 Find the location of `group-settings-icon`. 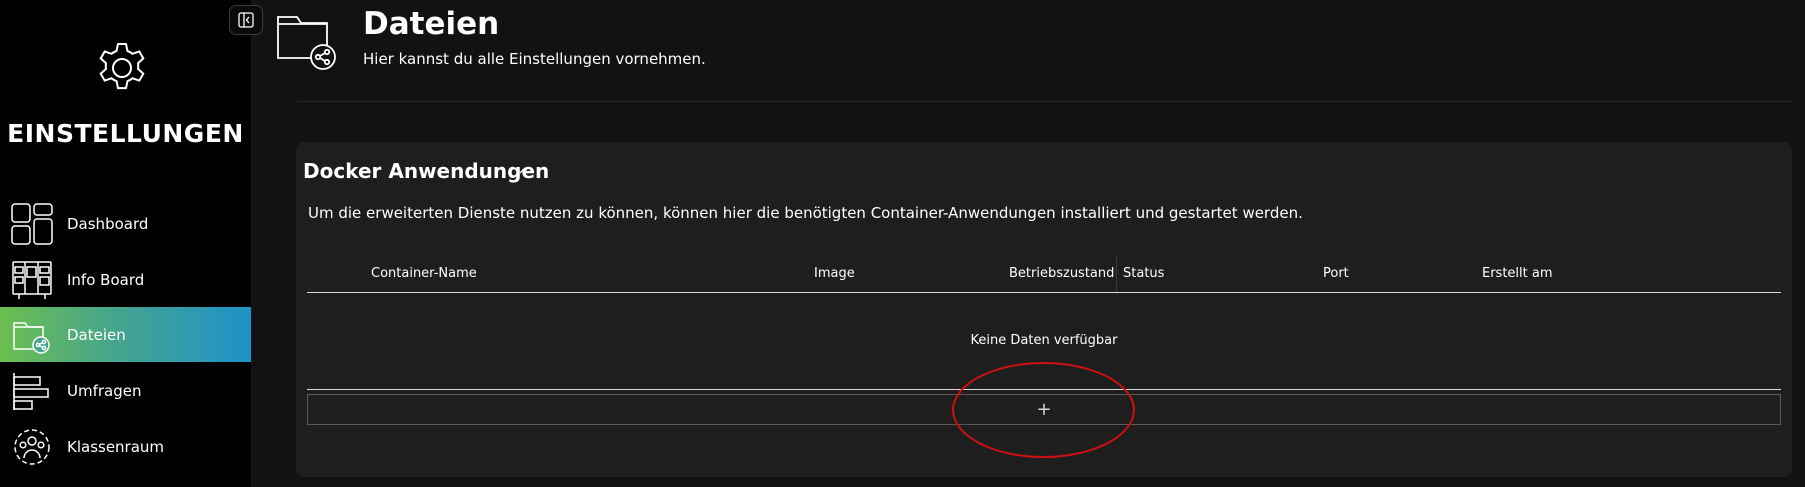

group-settings-icon is located at coordinates (32, 447).